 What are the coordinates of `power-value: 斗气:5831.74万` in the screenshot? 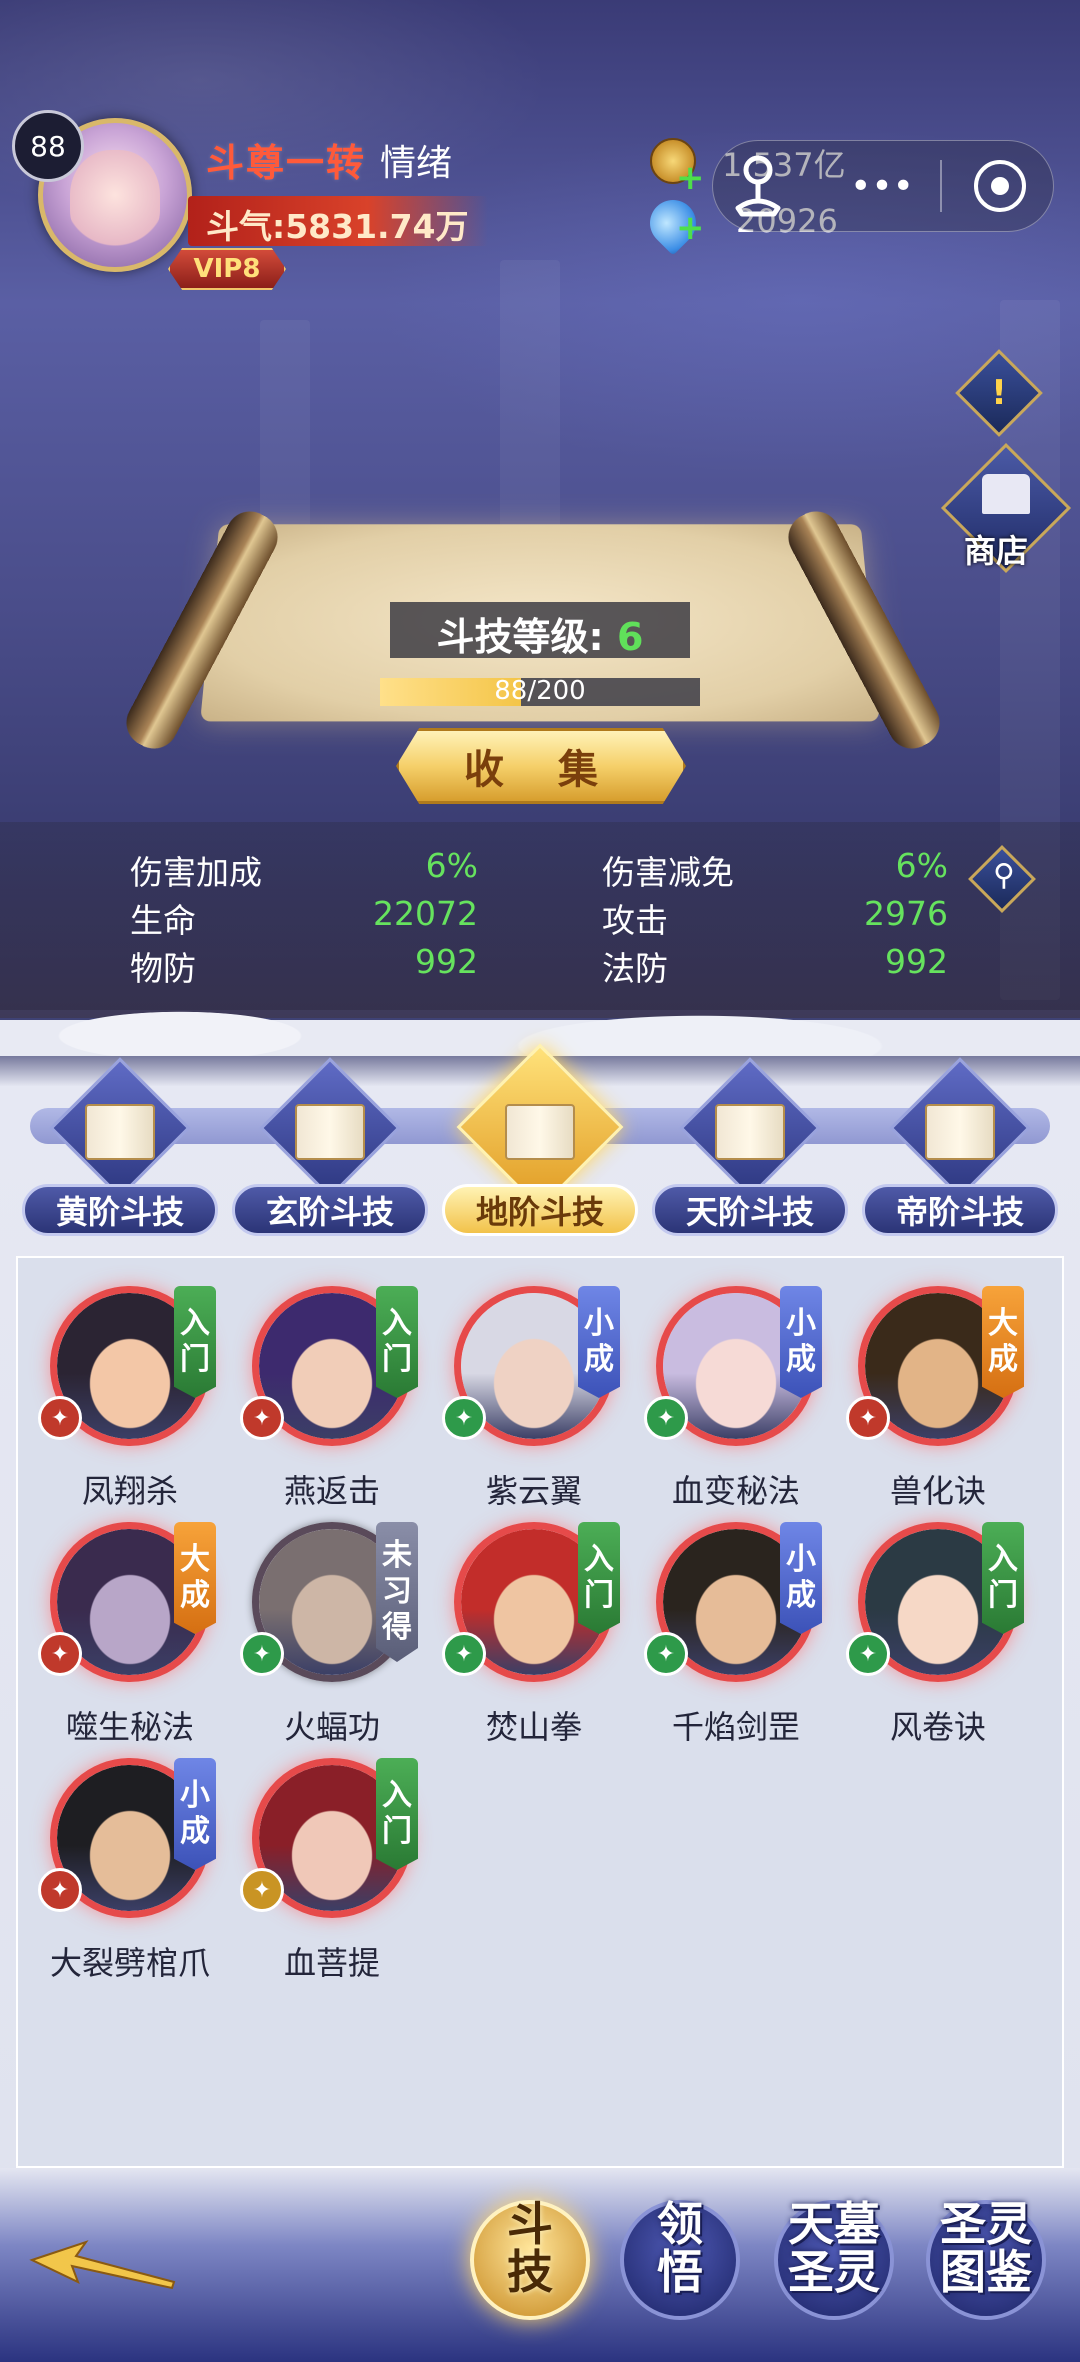 It's located at (337, 226).